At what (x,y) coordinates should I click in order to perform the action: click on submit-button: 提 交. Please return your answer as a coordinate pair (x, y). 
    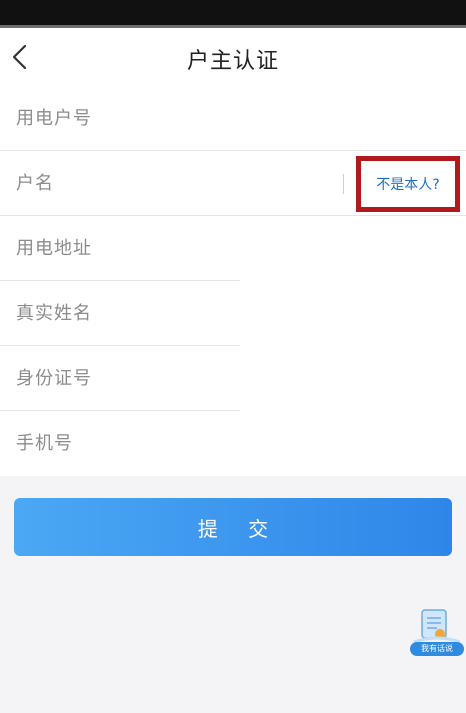
    Looking at the image, I should click on (233, 527).